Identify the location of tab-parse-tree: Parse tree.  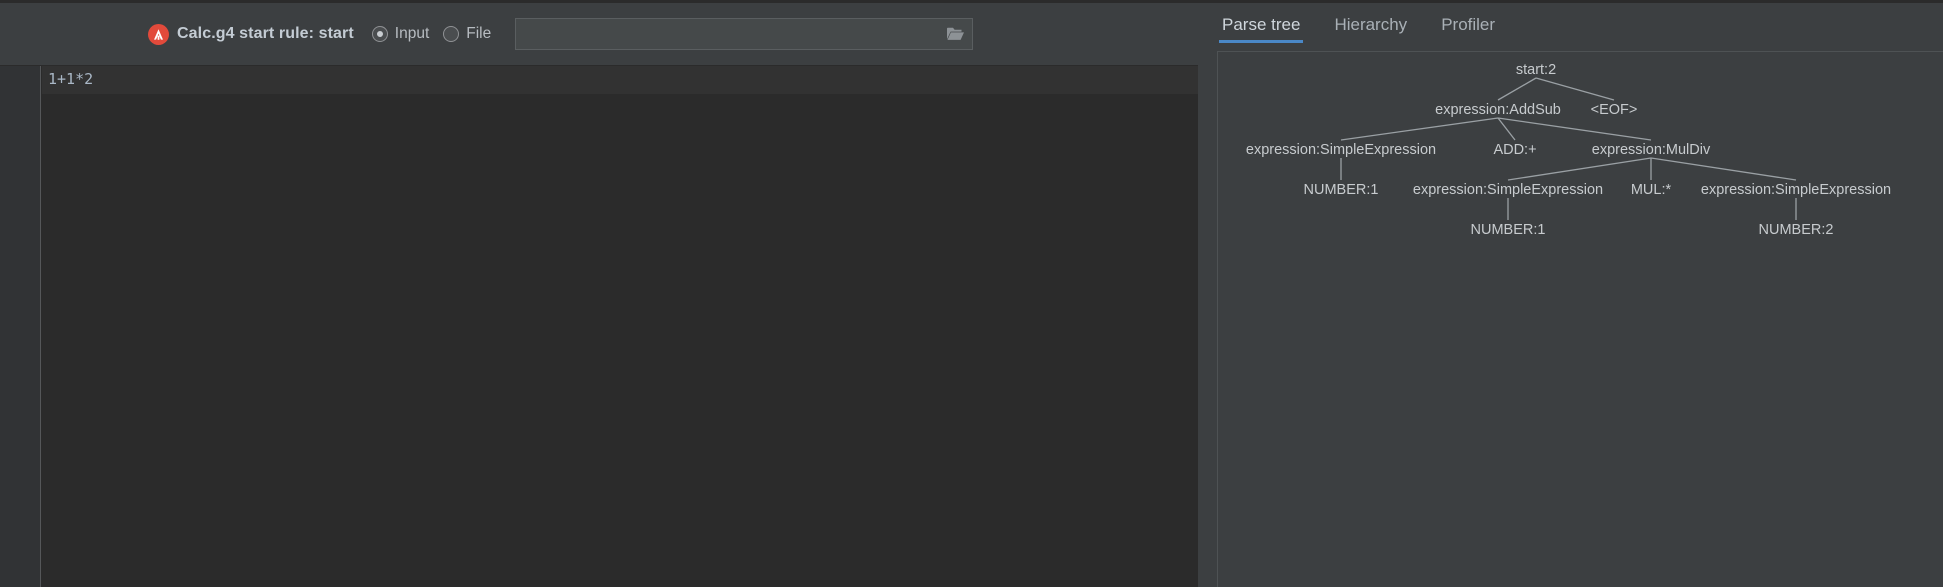
(1261, 25).